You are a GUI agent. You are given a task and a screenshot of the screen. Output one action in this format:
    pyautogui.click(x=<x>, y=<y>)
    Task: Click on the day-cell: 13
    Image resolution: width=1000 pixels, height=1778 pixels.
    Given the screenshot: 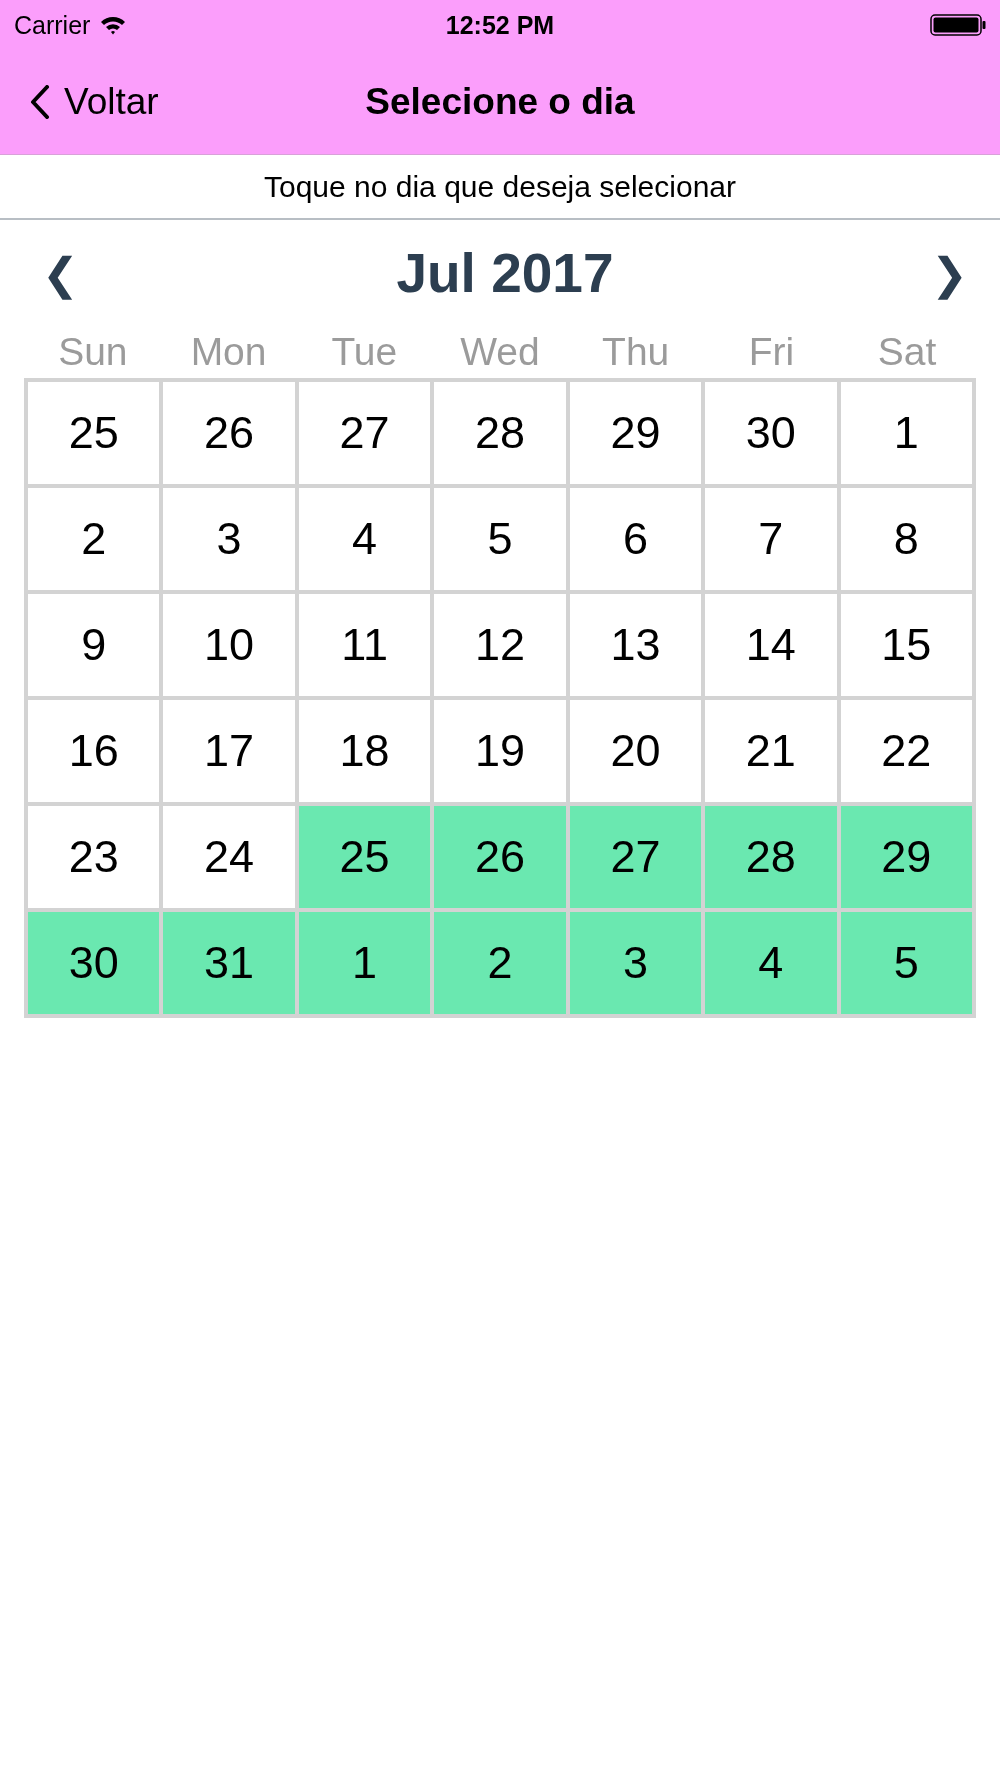 What is the action you would take?
    pyautogui.click(x=635, y=645)
    